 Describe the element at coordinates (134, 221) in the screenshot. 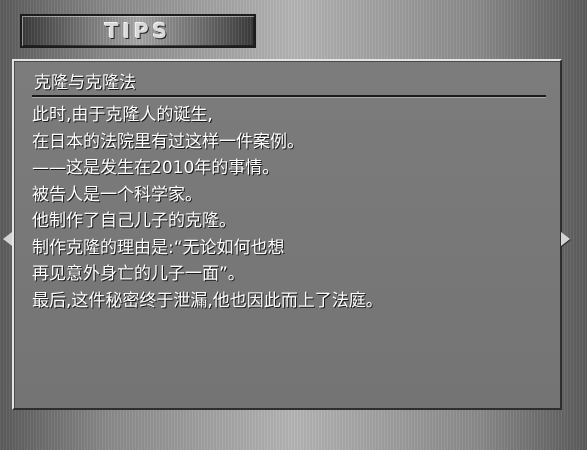

I see `body-line: 他制作了自己儿子的克隆。` at that location.